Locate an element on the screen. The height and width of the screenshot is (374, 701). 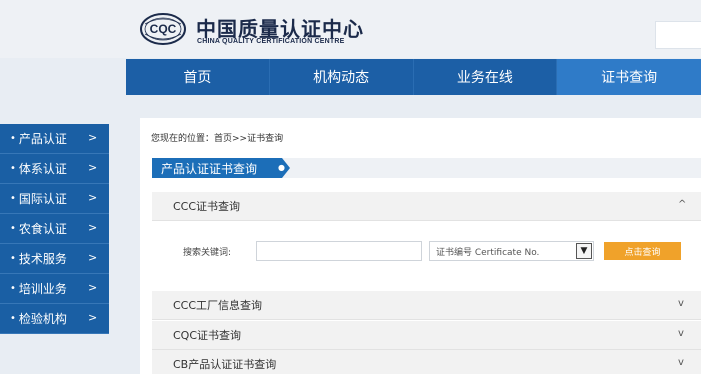
site-title-en: CHINA QUALITY CERTIFICATION CENTRE is located at coordinates (271, 41).